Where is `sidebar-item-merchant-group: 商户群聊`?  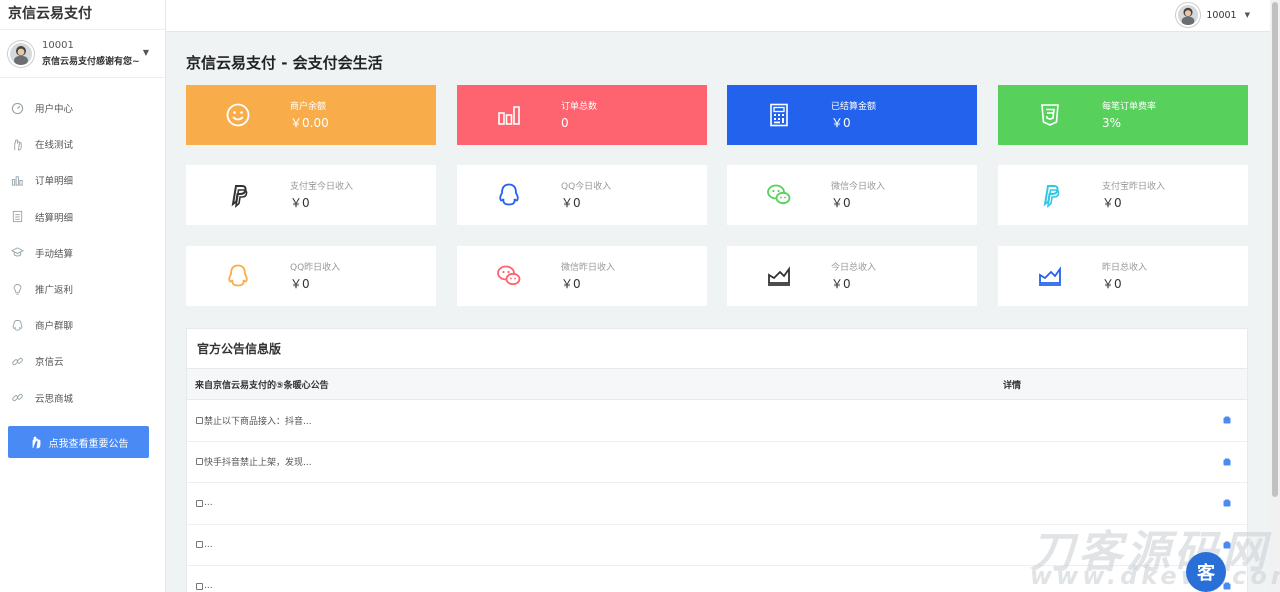
sidebar-item-merchant-group: 商户群聊 is located at coordinates (82, 325).